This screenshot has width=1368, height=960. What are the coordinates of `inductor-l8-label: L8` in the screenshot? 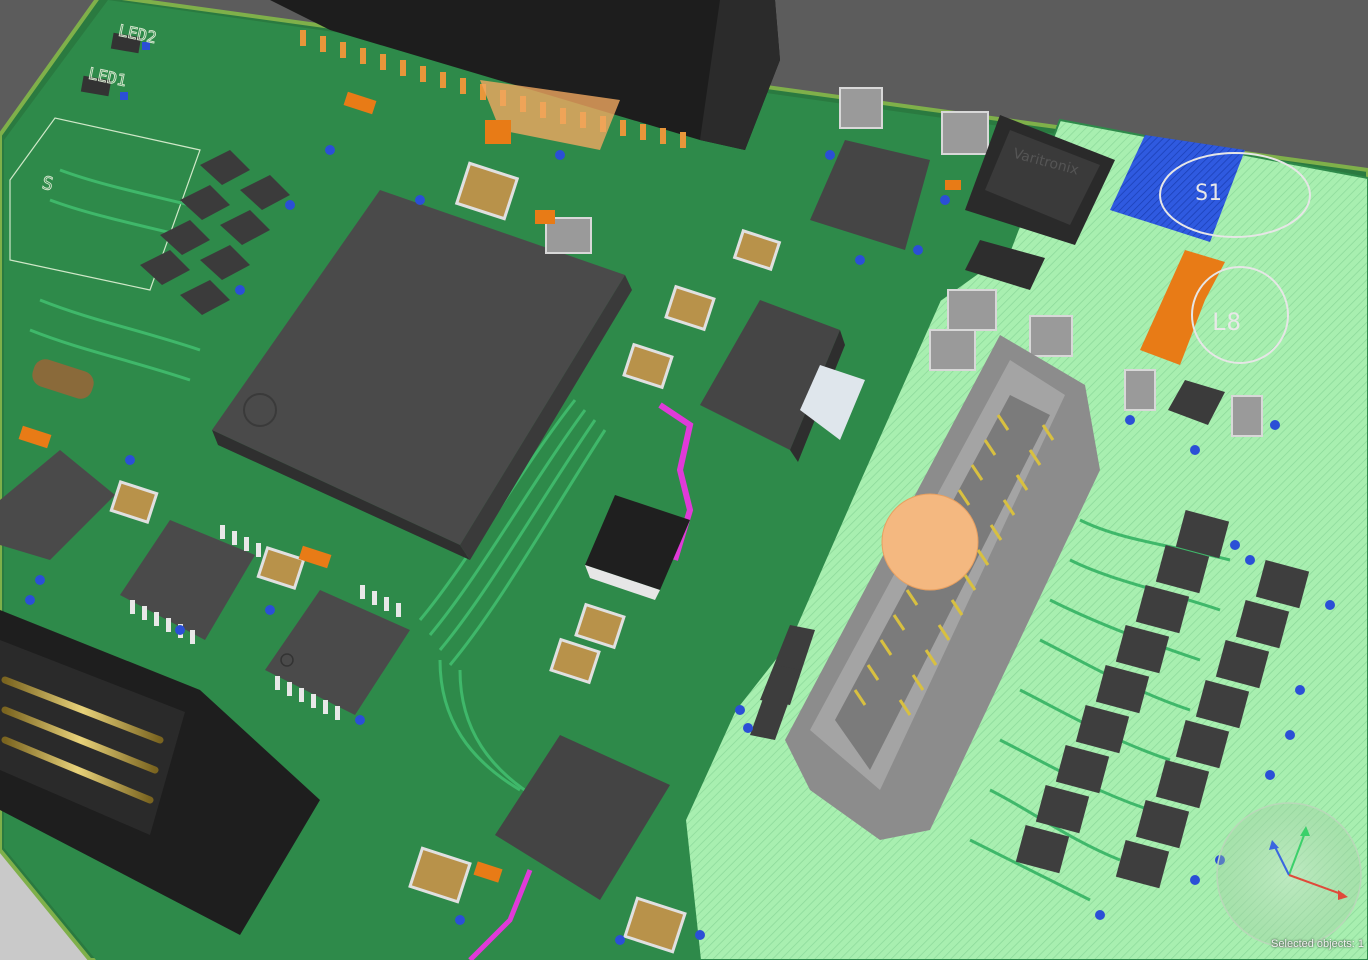 It's located at (1226, 322).